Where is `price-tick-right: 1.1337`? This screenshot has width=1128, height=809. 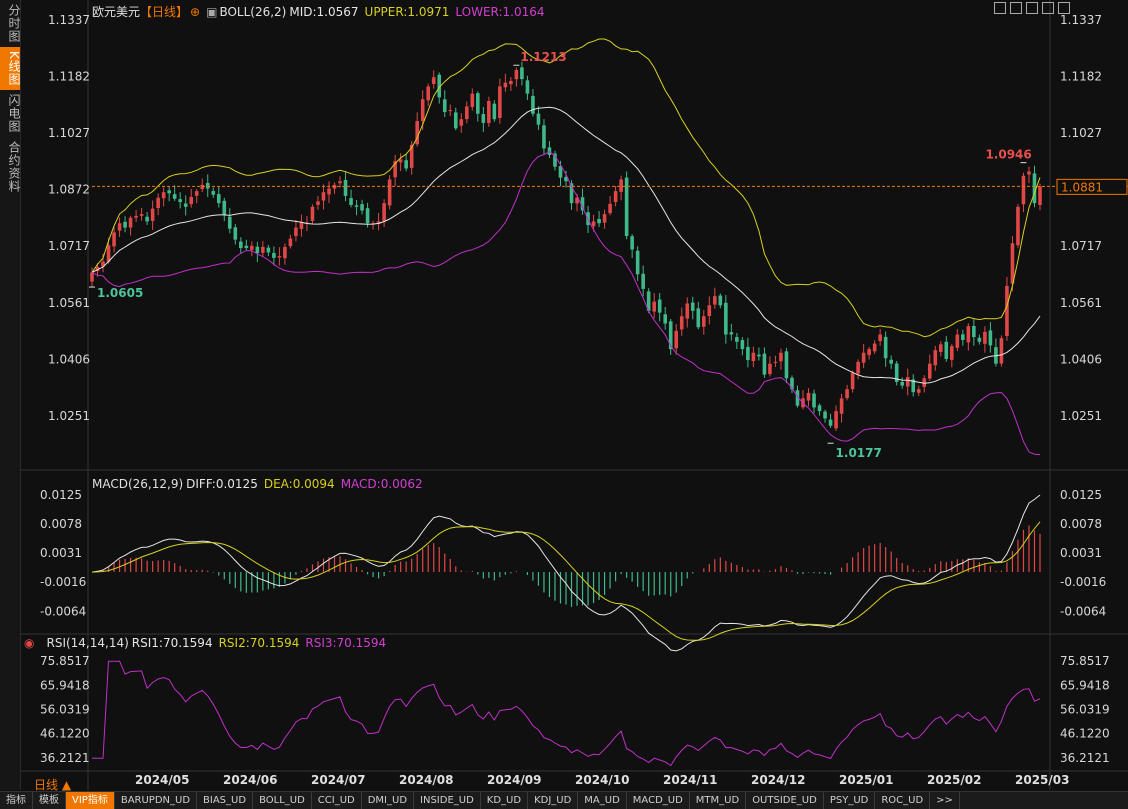 price-tick-right: 1.1337 is located at coordinates (1081, 20).